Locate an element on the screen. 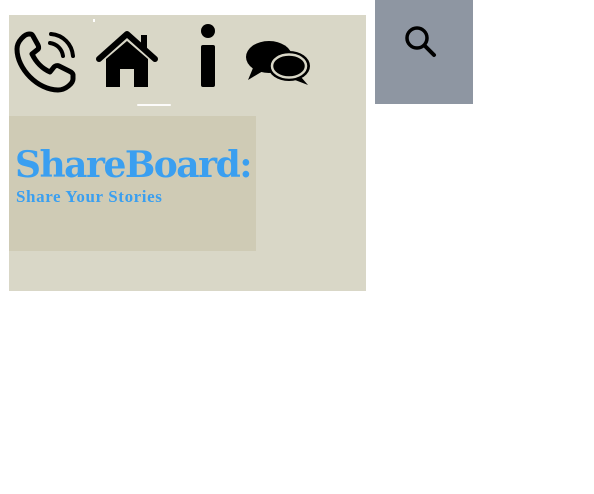 This screenshot has height=494, width=594. search-button is located at coordinates (424, 52).